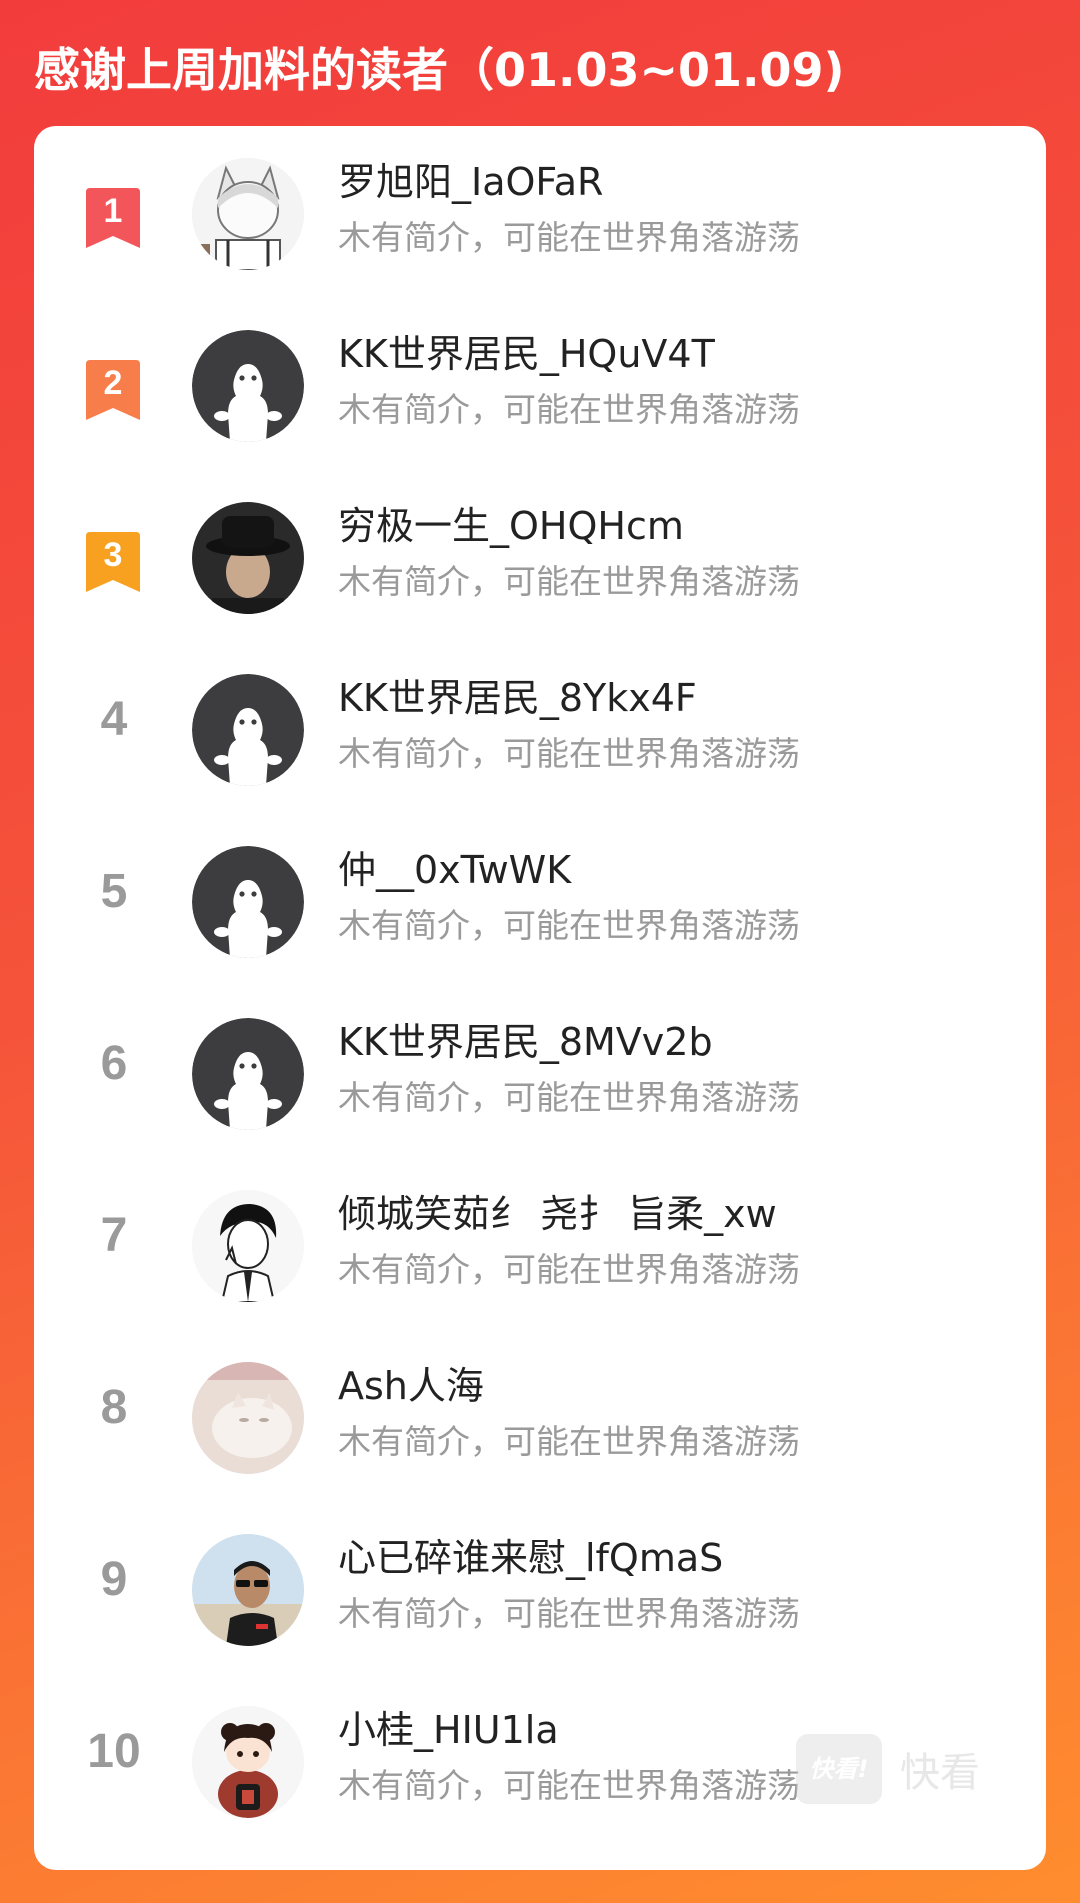 The width and height of the screenshot is (1080, 1903). I want to click on cat-avatar, so click(248, 1418).